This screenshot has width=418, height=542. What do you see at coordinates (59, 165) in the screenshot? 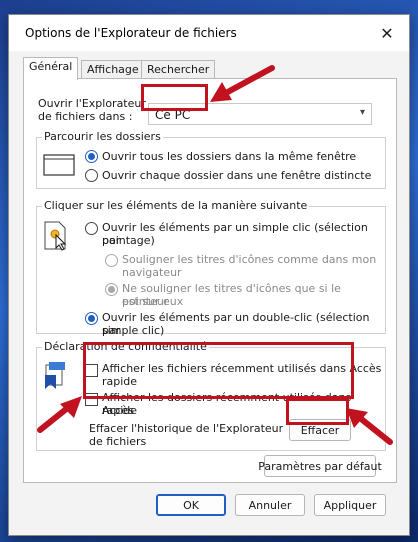
I see `folder-window-icon` at bounding box center [59, 165].